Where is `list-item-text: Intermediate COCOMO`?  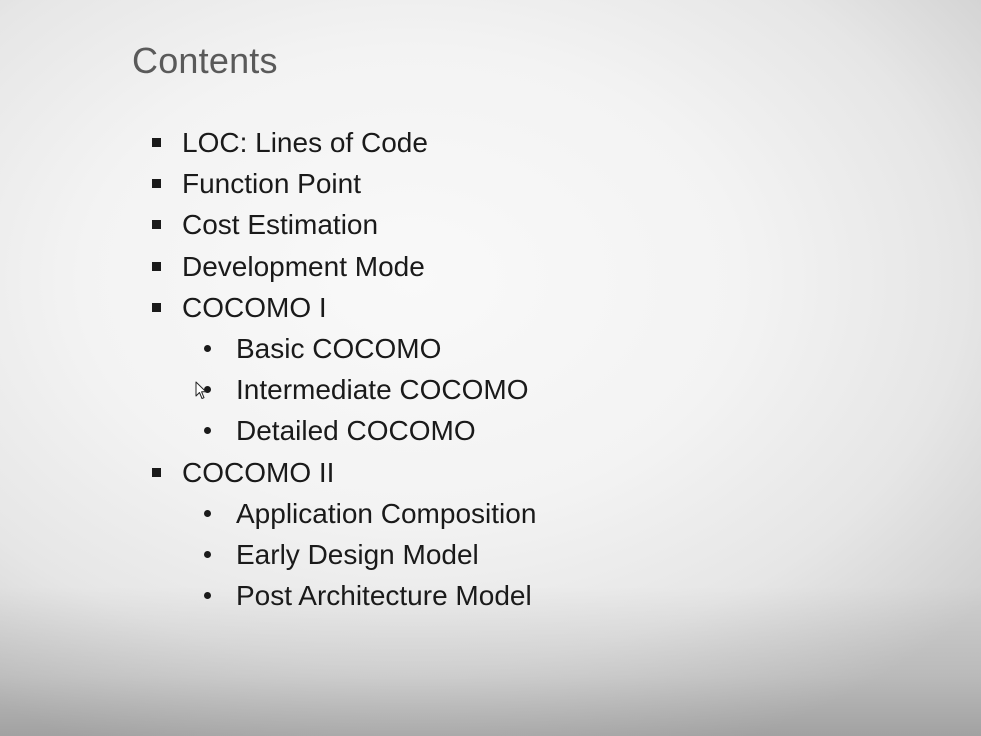 list-item-text: Intermediate COCOMO is located at coordinates (382, 390).